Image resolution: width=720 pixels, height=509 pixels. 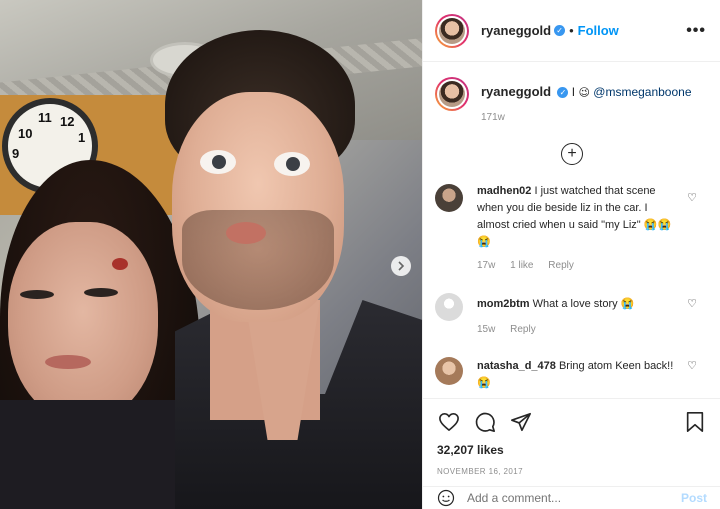 I want to click on caption-avatar, so click(x=452, y=94).